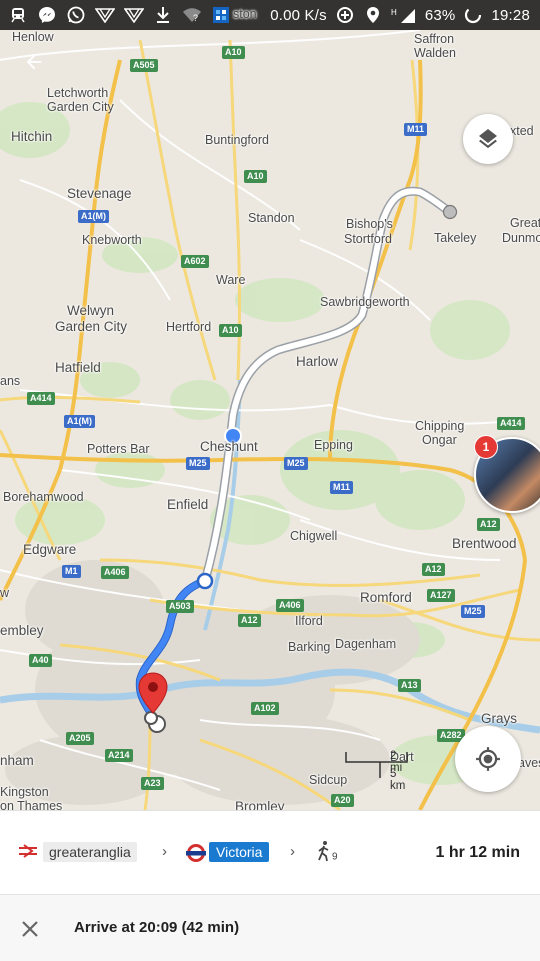 Image resolution: width=540 pixels, height=961 pixels. What do you see at coordinates (80, 738) in the screenshot?
I see `road-badge: A205` at bounding box center [80, 738].